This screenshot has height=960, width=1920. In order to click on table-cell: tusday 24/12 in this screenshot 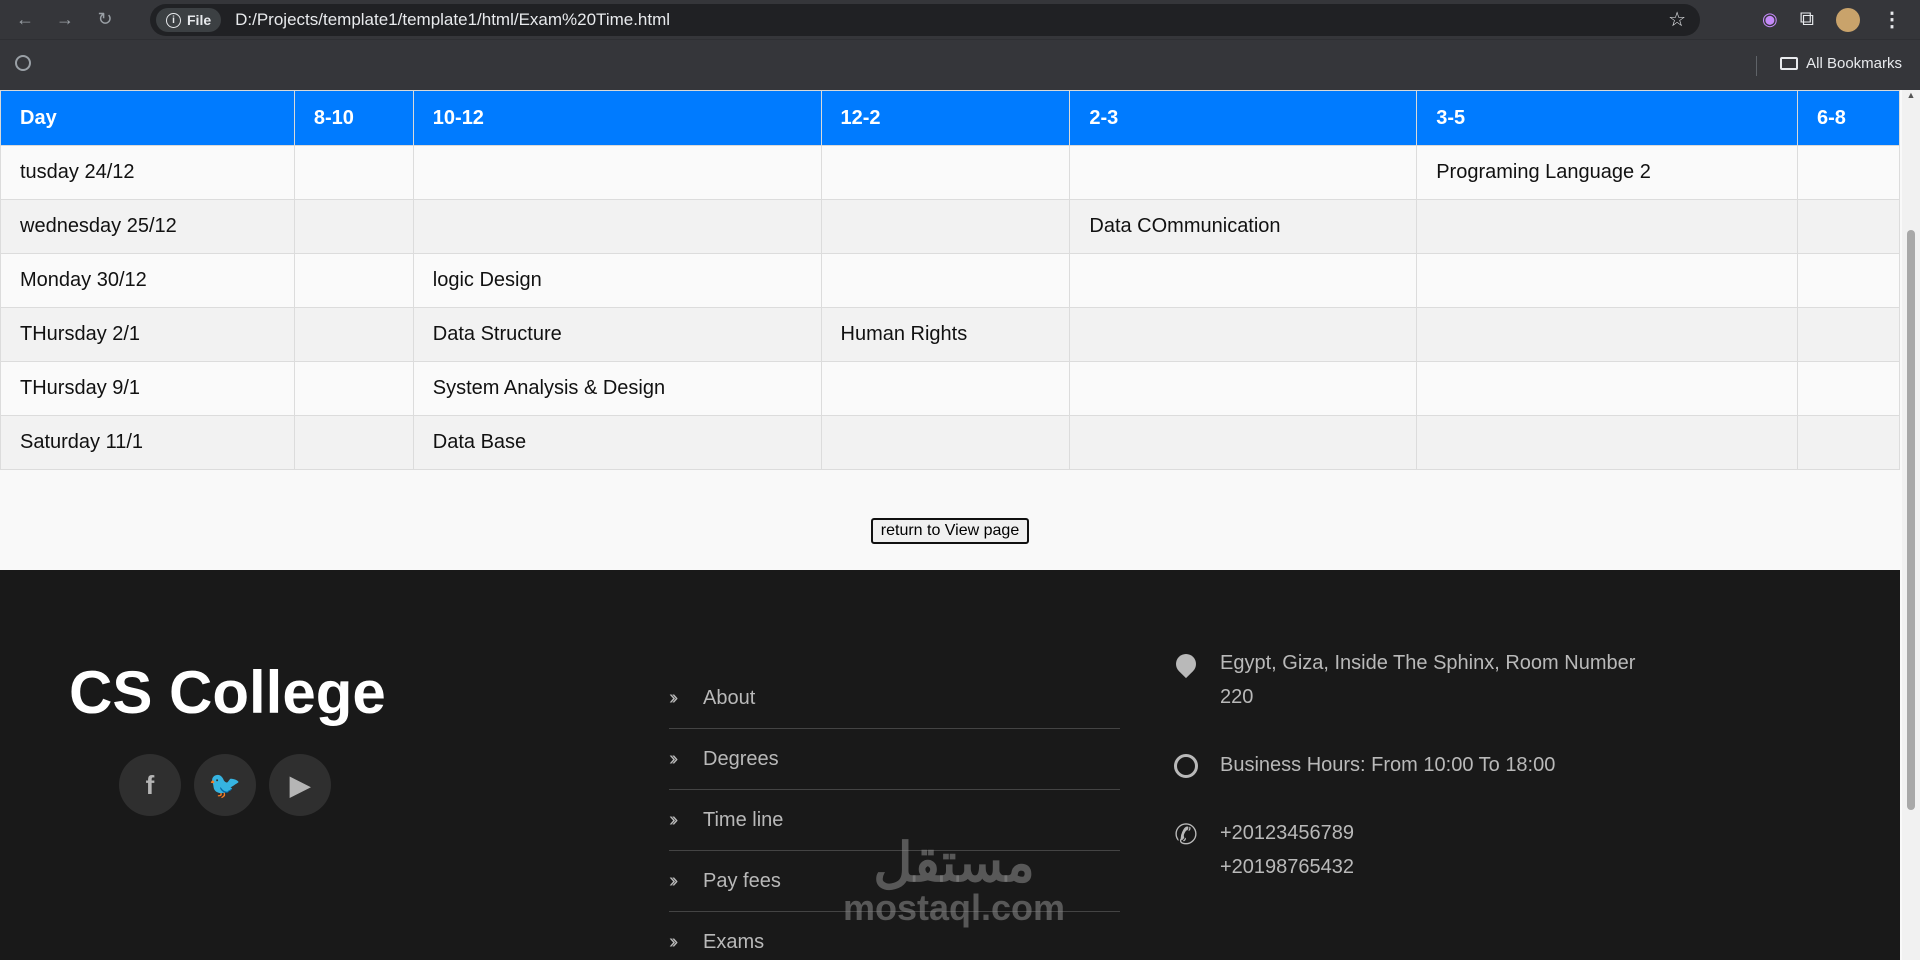, I will do `click(147, 172)`.